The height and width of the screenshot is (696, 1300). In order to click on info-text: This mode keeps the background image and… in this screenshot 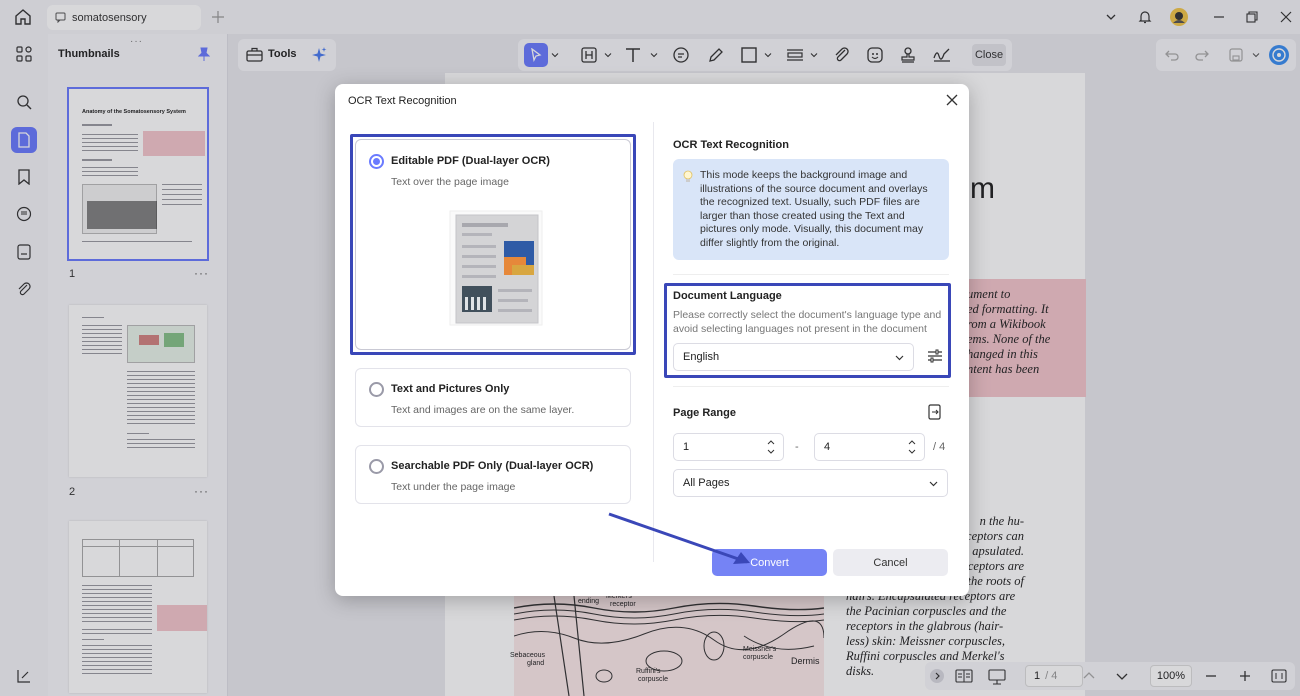, I will do `click(814, 209)`.